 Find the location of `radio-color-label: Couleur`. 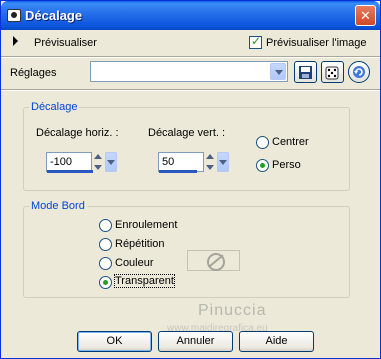

radio-color-label: Couleur is located at coordinates (134, 263).